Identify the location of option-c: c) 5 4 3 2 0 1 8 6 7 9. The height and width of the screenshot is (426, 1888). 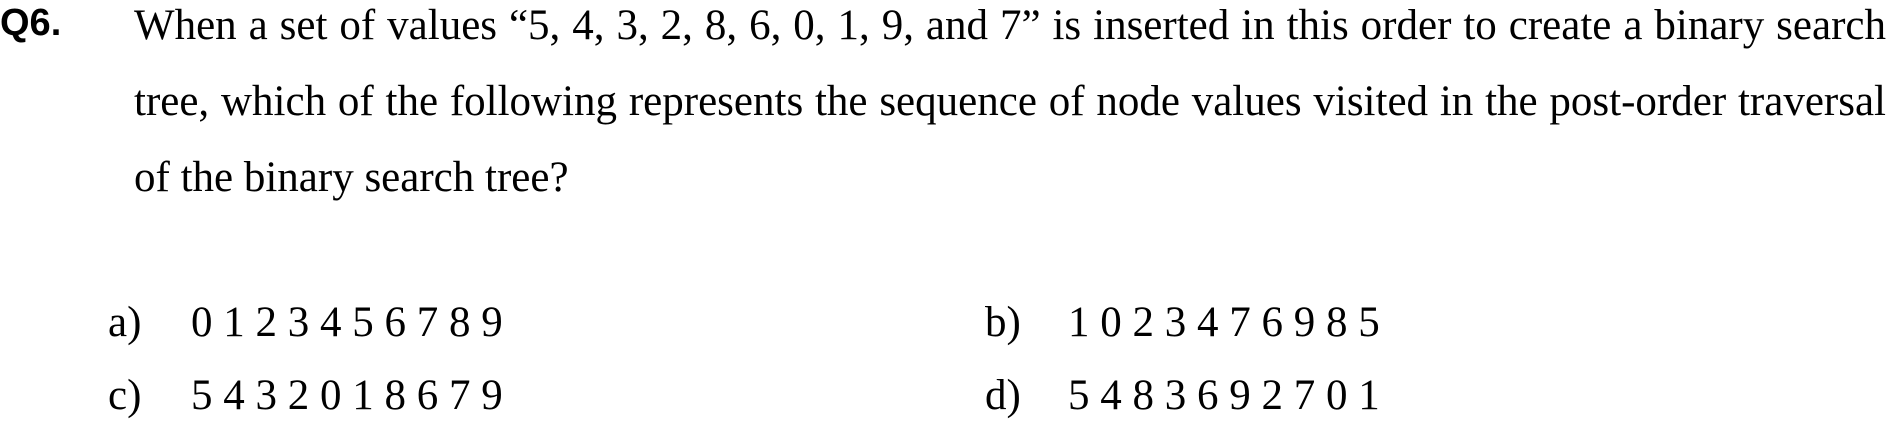
(305, 396).